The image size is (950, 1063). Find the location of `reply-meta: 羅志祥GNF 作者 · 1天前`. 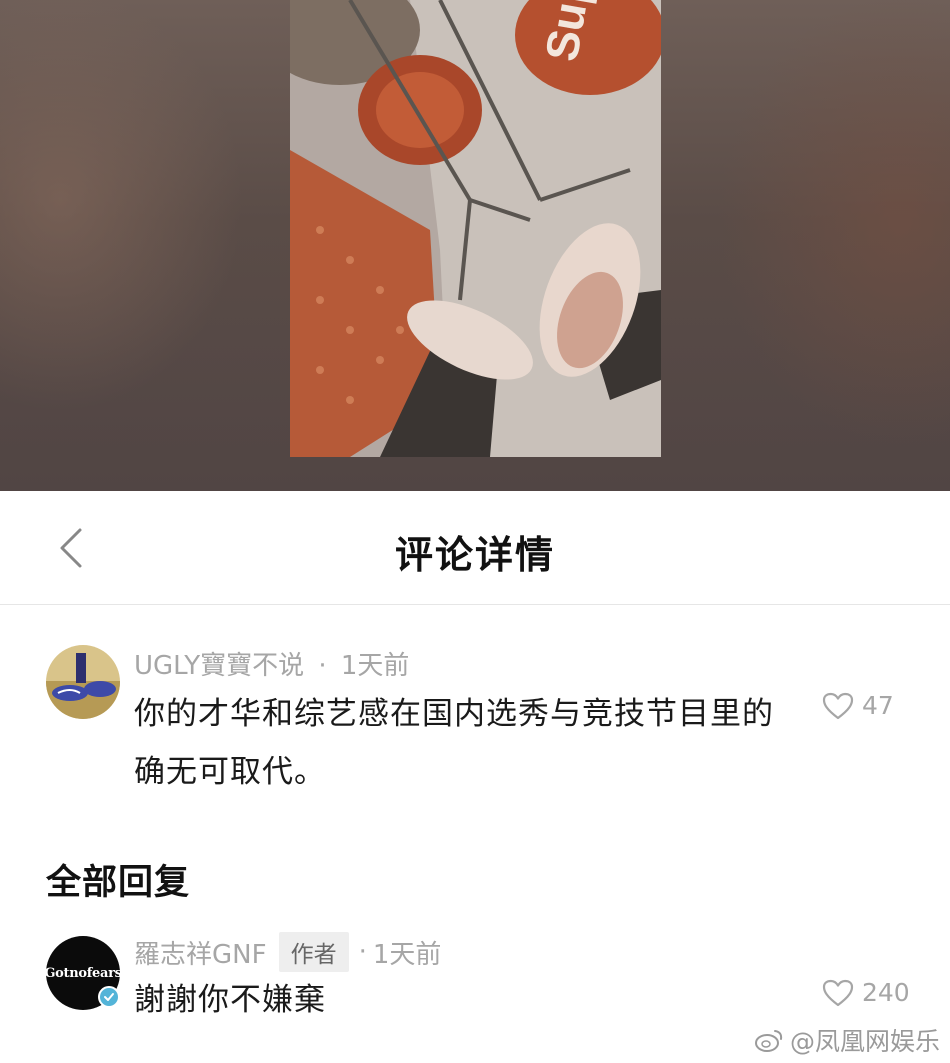

reply-meta: 羅志祥GNF 作者 · 1天前 is located at coordinates (287, 952).